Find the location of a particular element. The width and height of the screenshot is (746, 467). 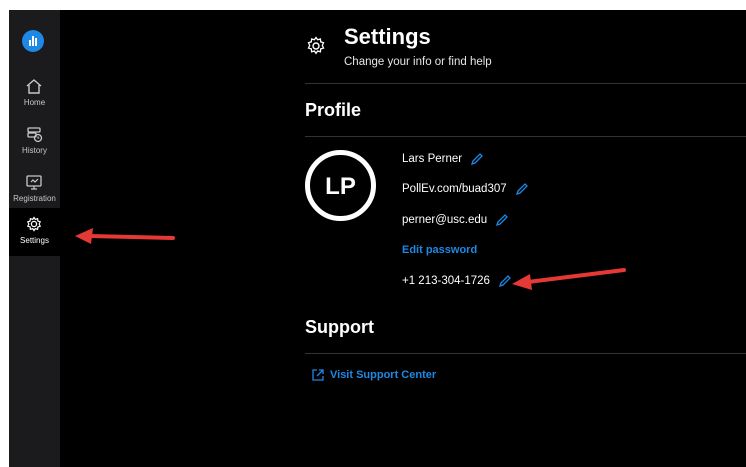

profile-section-title: Profile is located at coordinates (333, 110).